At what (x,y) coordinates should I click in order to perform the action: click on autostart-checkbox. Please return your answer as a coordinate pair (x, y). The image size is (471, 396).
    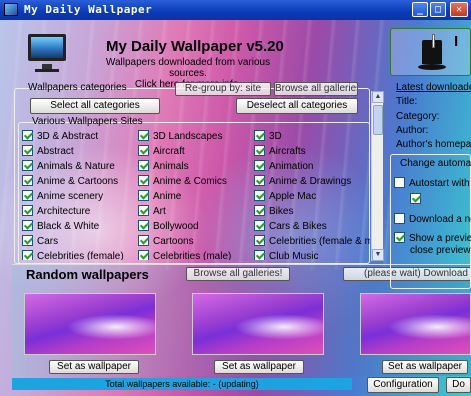
    Looking at the image, I should click on (399, 182).